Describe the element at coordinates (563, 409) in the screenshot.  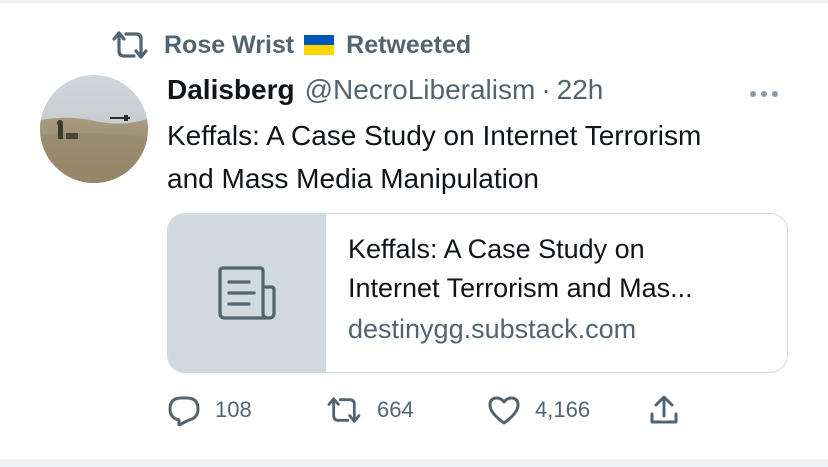
I see `like-count: 4,166` at that location.